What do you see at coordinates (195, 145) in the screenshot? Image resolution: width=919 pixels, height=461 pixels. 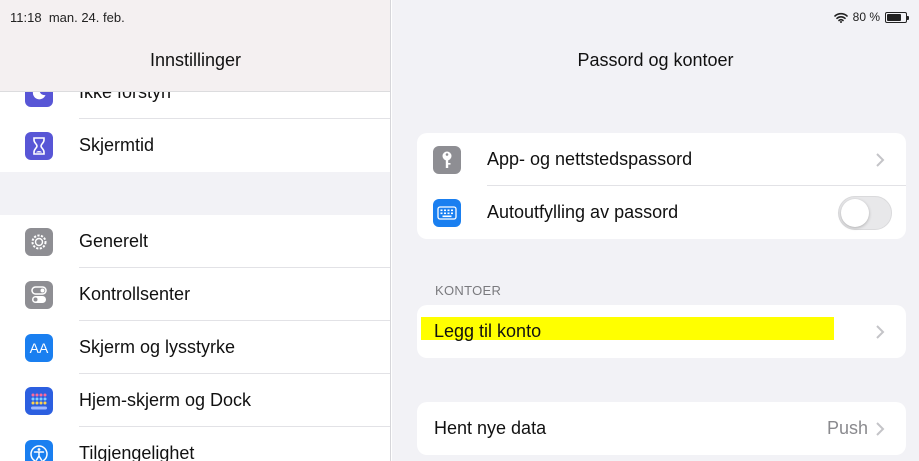 I see `sidebar-item-skjermtid: Skjermtid` at bounding box center [195, 145].